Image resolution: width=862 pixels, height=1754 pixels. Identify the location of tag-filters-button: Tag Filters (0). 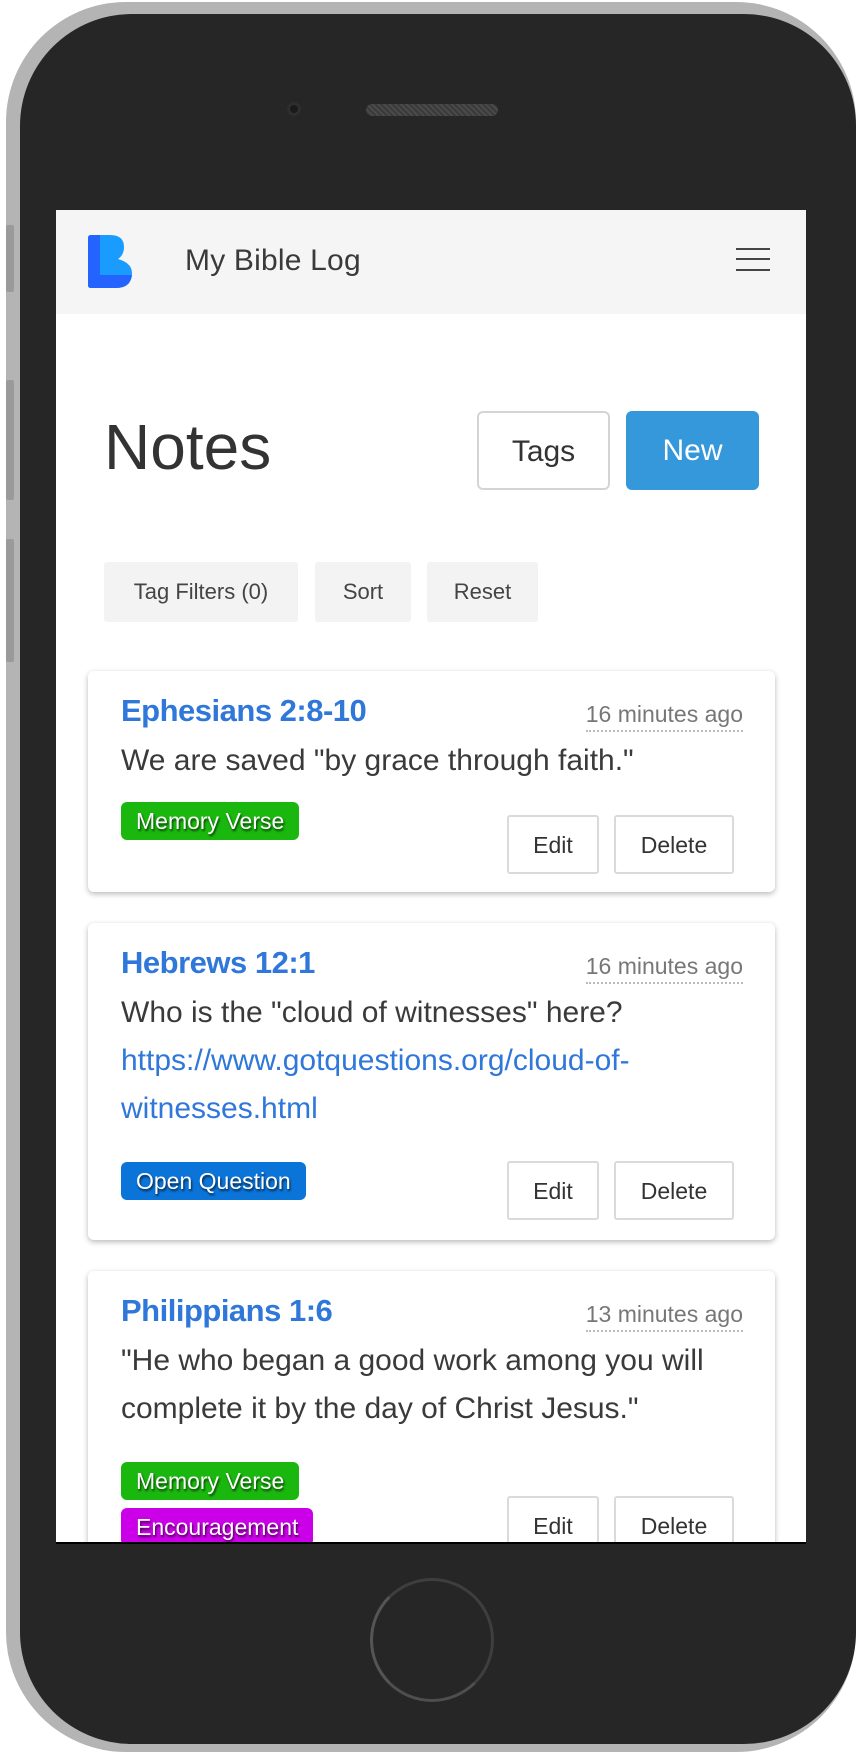
(201, 592).